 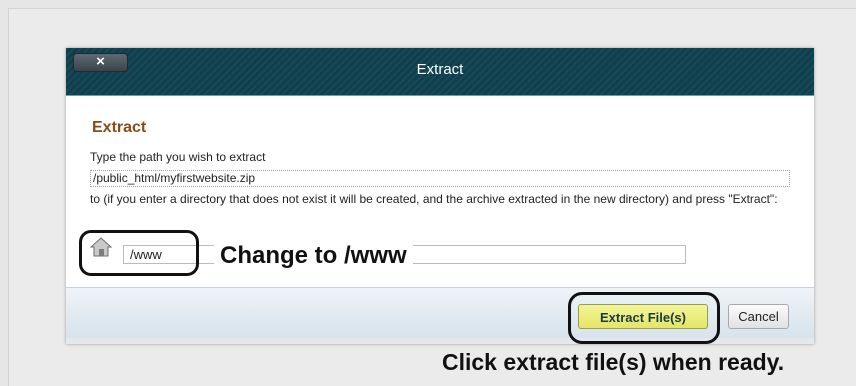 What do you see at coordinates (644, 318) in the screenshot?
I see `extract-button-highlight` at bounding box center [644, 318].